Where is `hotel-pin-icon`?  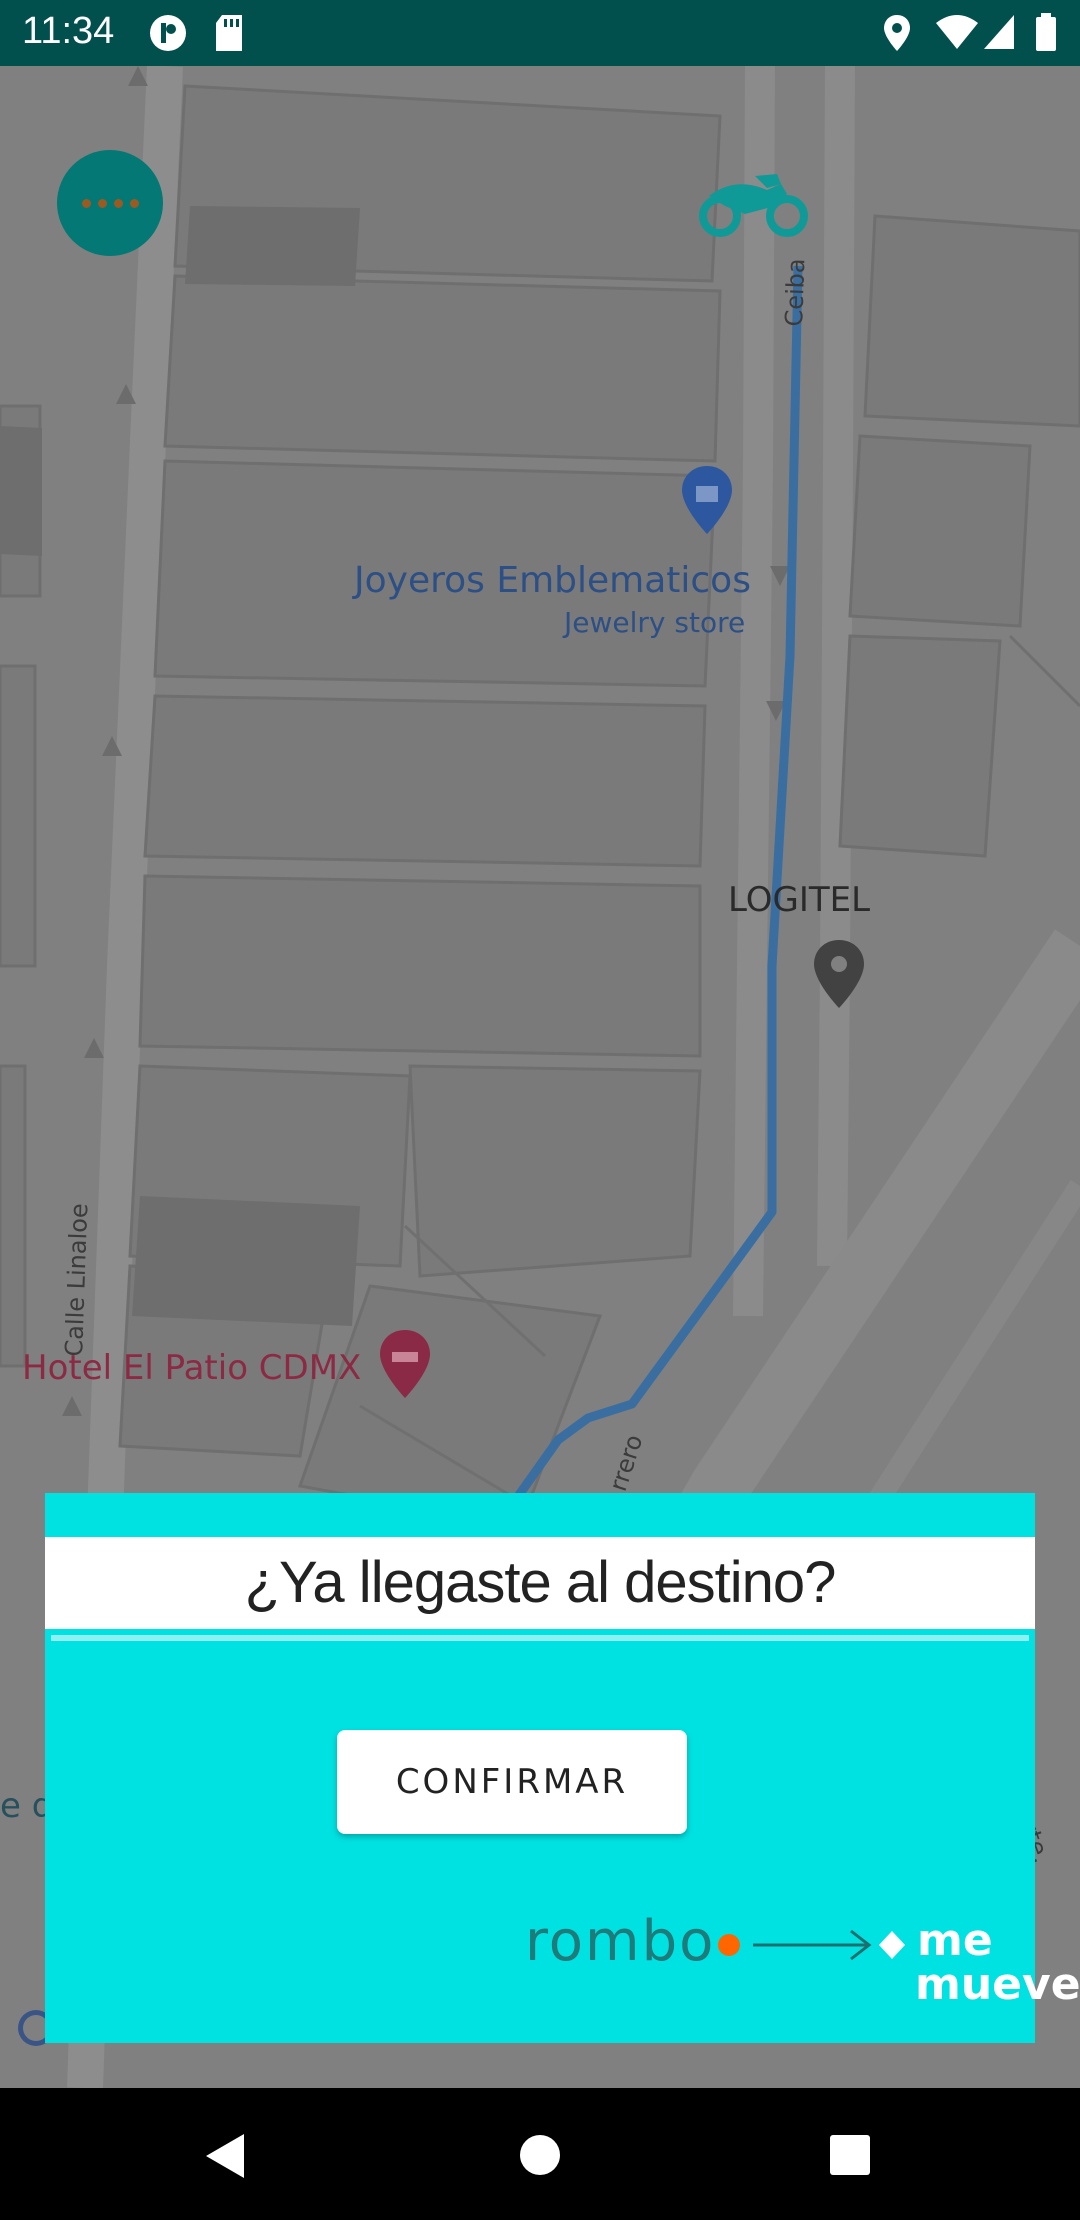
hotel-pin-icon is located at coordinates (405, 1364).